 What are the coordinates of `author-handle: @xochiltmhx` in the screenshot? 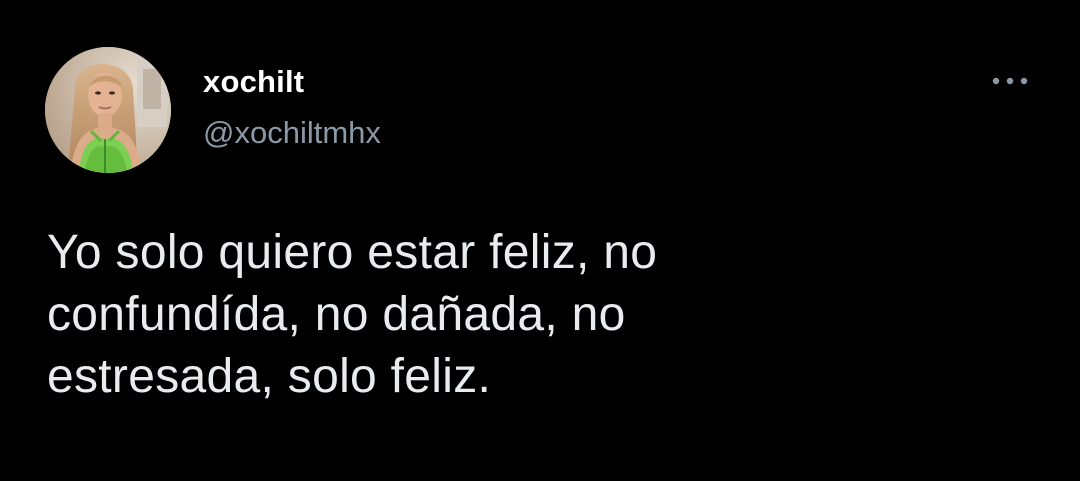 It's located at (292, 133).